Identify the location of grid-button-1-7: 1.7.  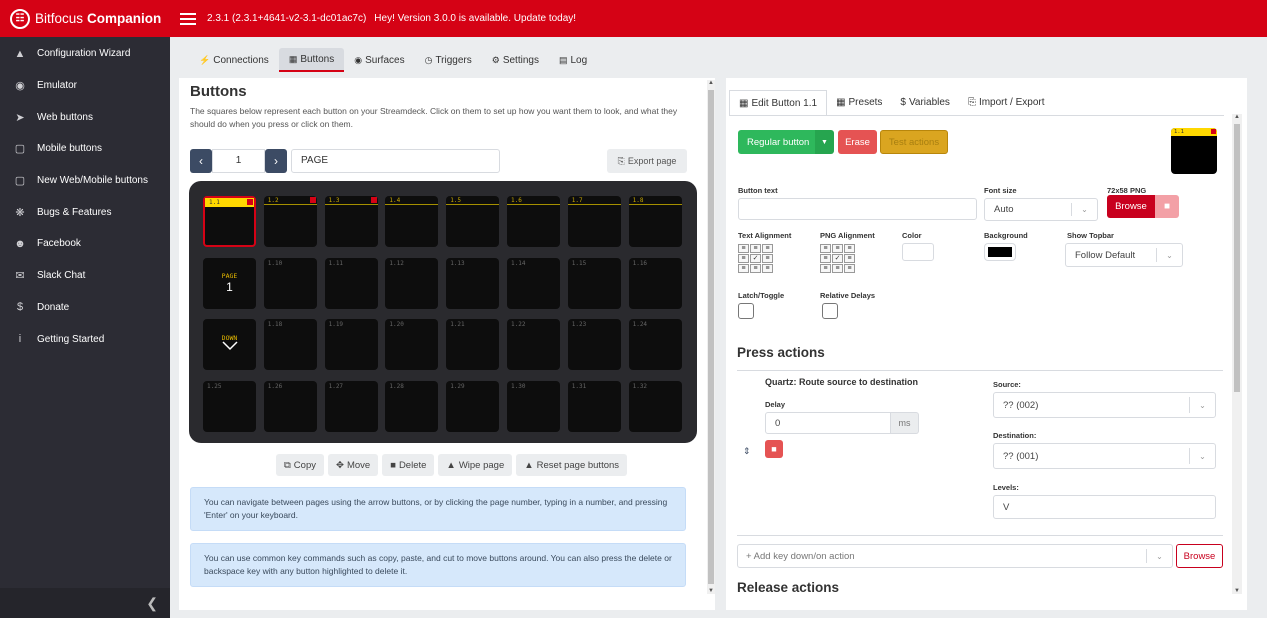
(594, 221).